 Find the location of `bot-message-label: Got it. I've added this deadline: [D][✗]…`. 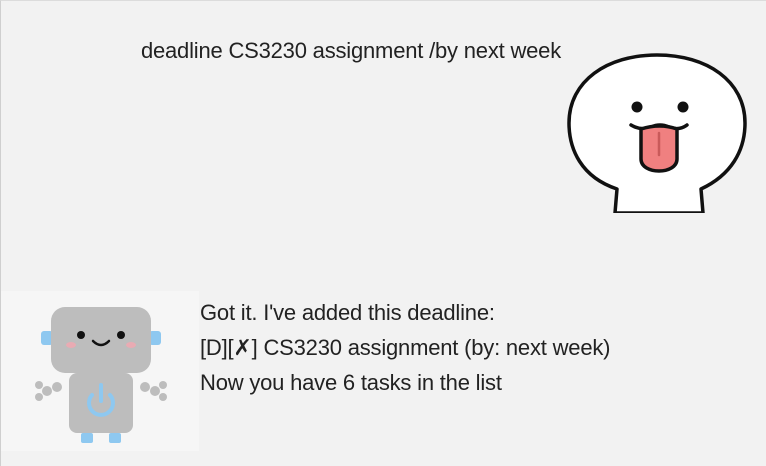

bot-message-label: Got it. I've added this deadline: [D][✗]… is located at coordinates (405, 347).